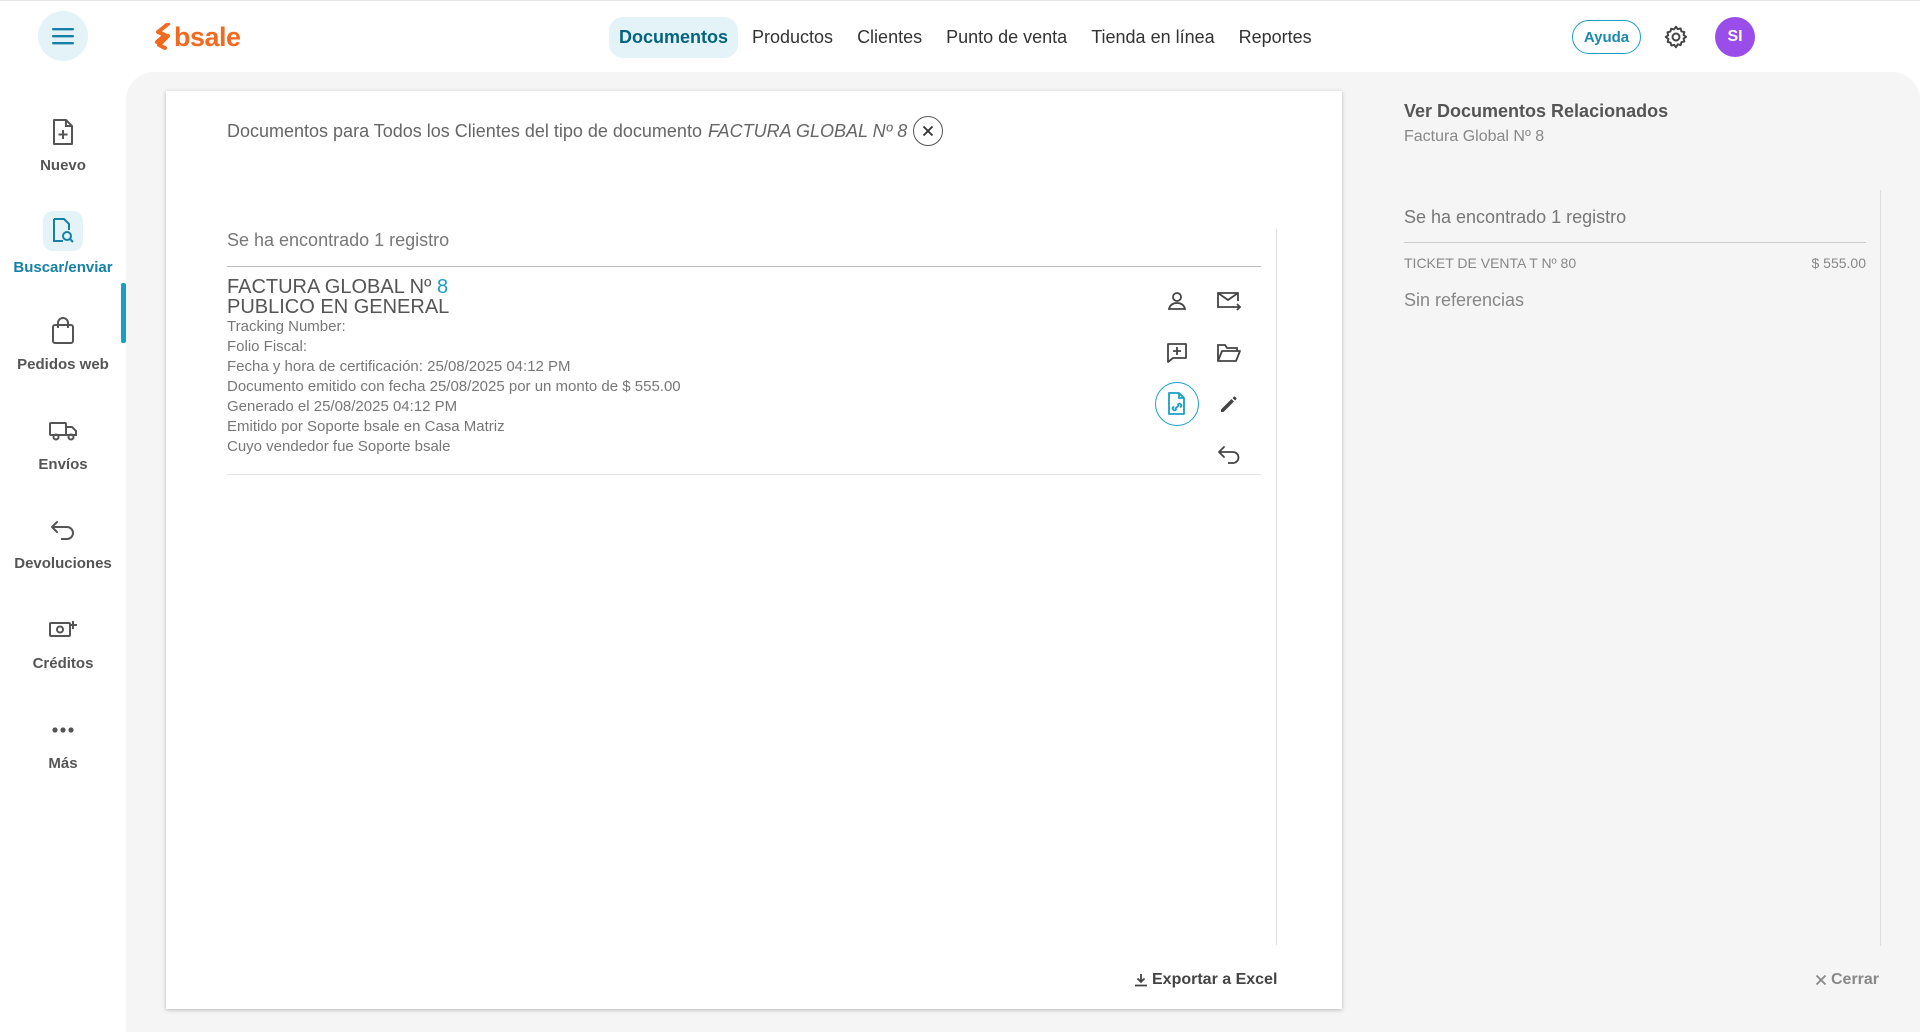  Describe the element at coordinates (338, 307) in the screenshot. I see `document-client: PUBLICO EN GENERAL` at that location.